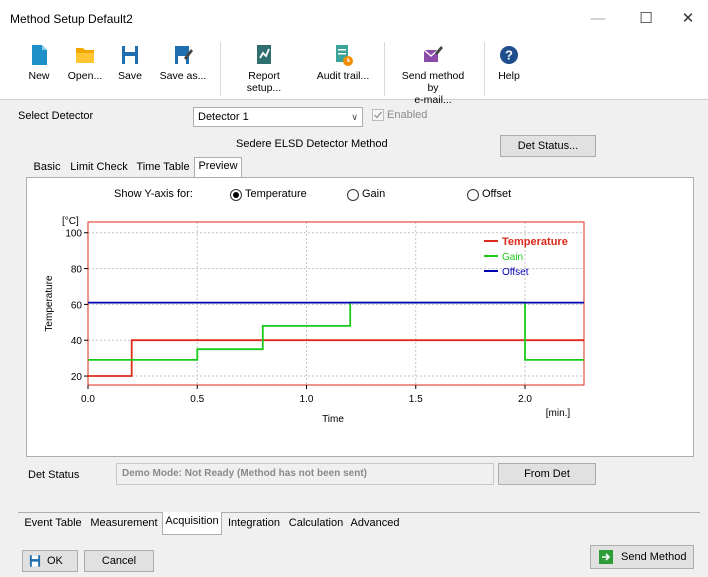  Describe the element at coordinates (254, 524) in the screenshot. I see `tab-integration: Integration` at that location.